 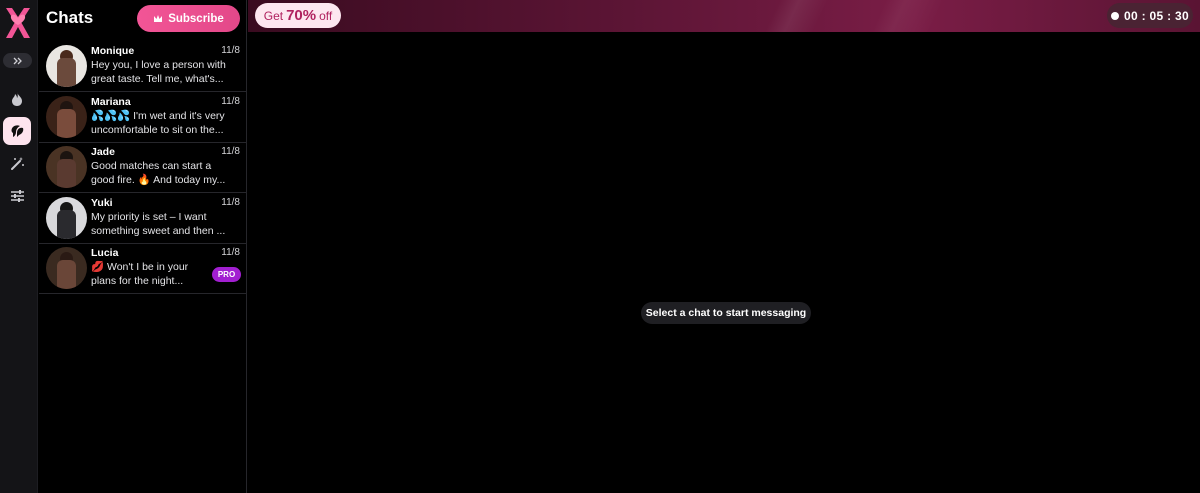 I want to click on magic-wand-icon, so click(x=17, y=163).